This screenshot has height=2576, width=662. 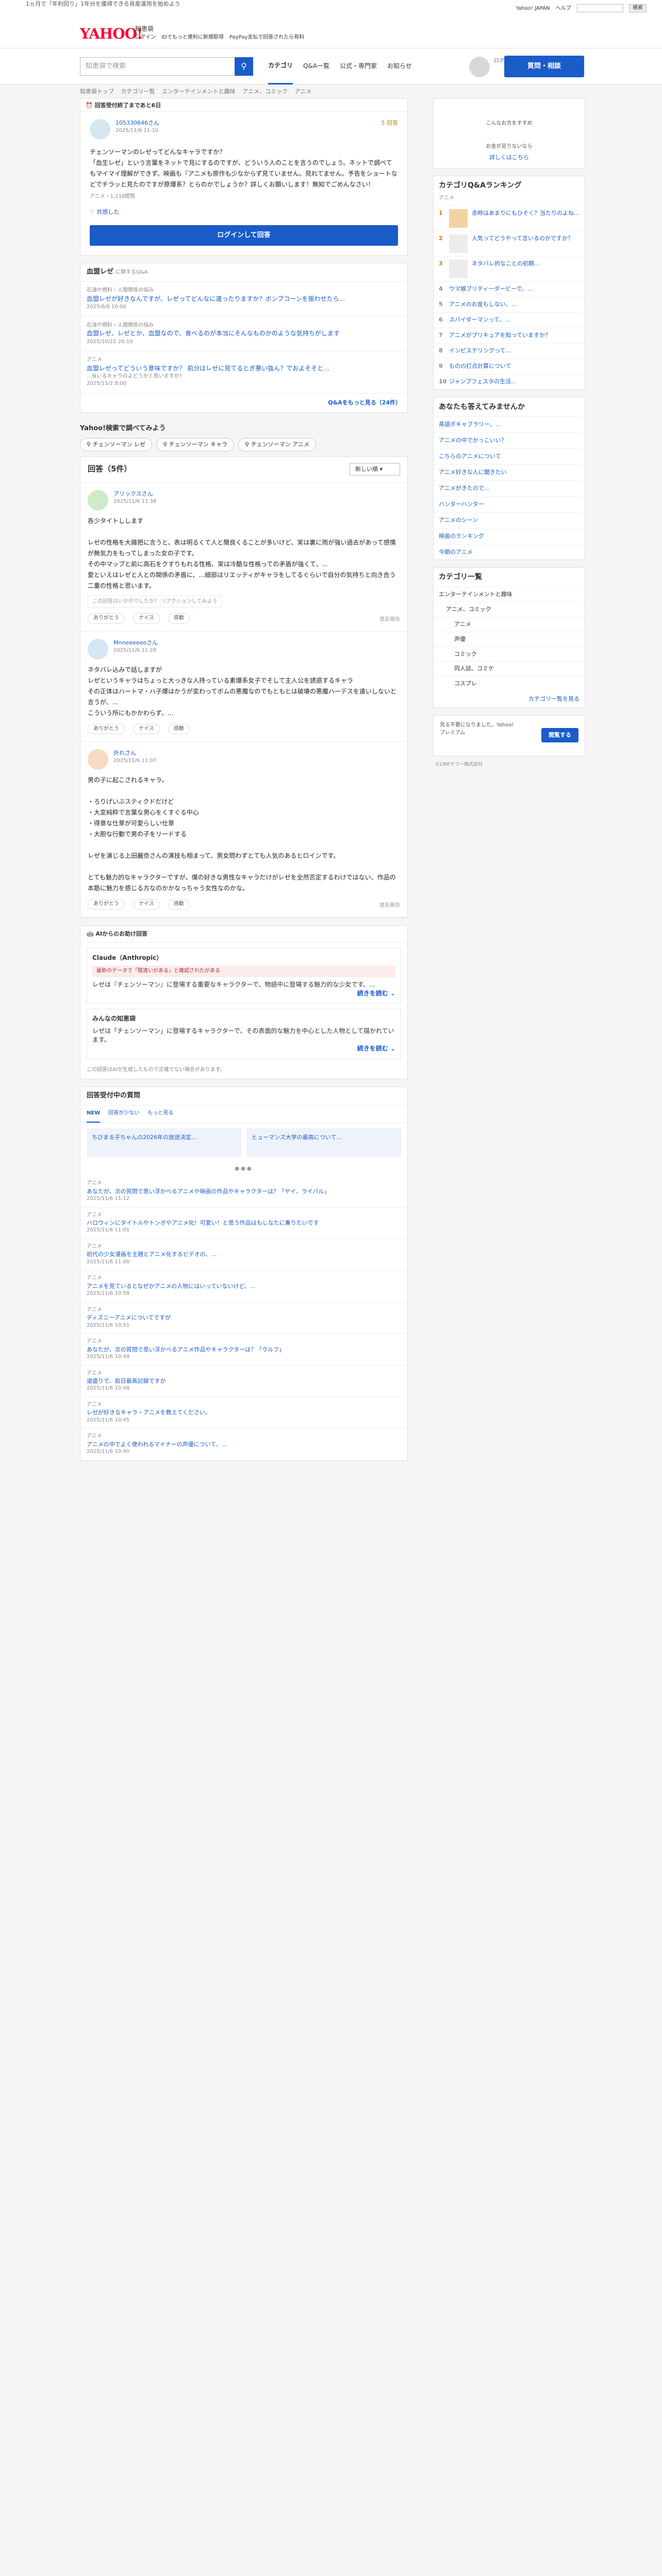 What do you see at coordinates (509, 440) in the screenshot?
I see `list-item: アニメの中でかっこいい？` at bounding box center [509, 440].